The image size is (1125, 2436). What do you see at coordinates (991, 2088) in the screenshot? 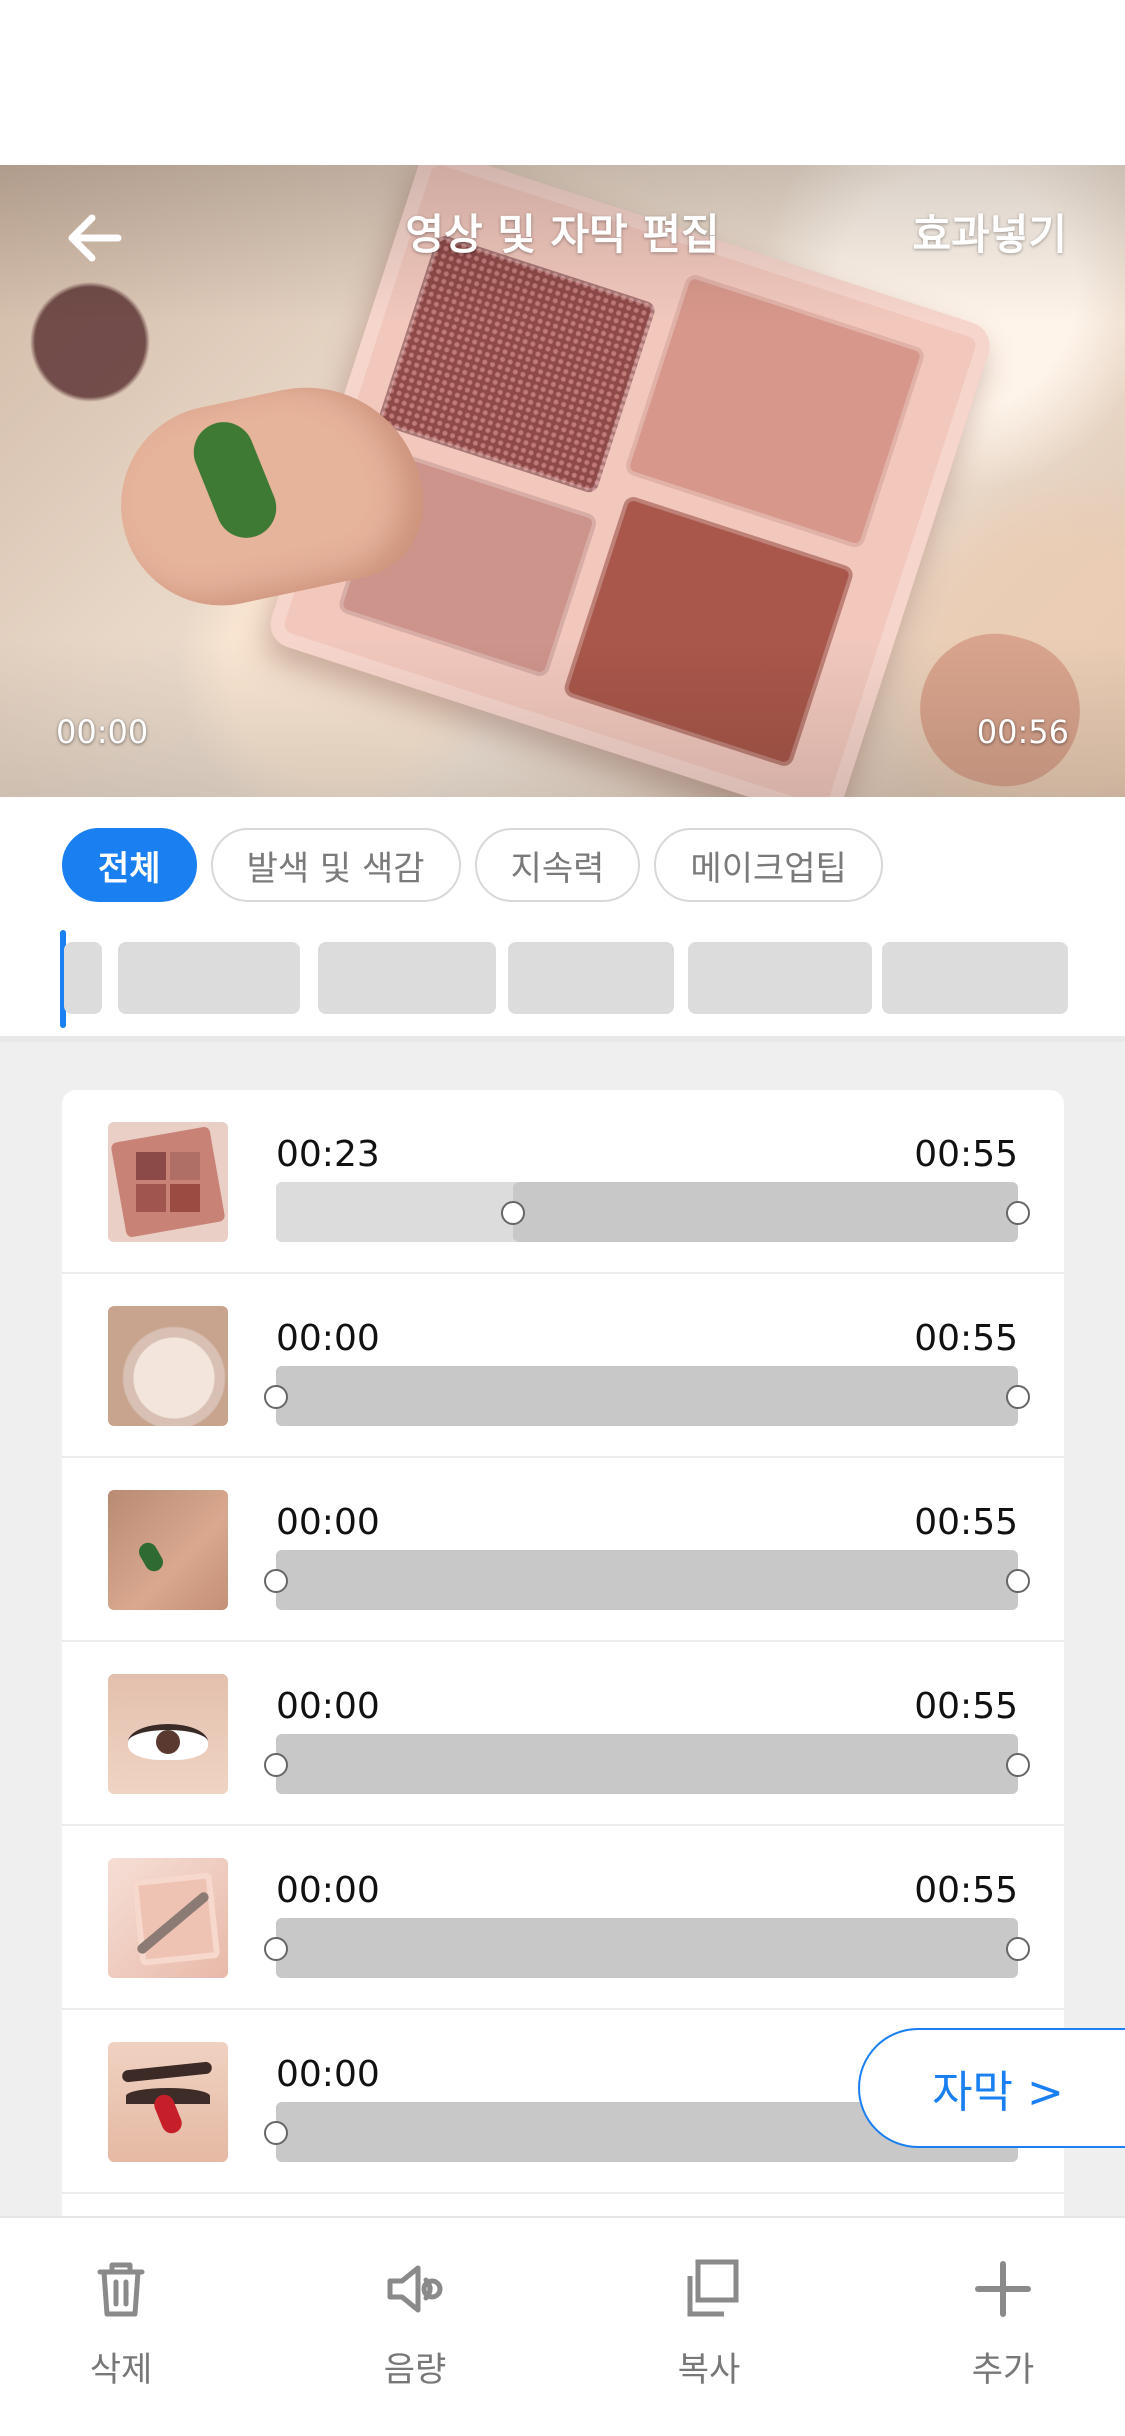
I see `subtitle-button: 자막 >` at bounding box center [991, 2088].